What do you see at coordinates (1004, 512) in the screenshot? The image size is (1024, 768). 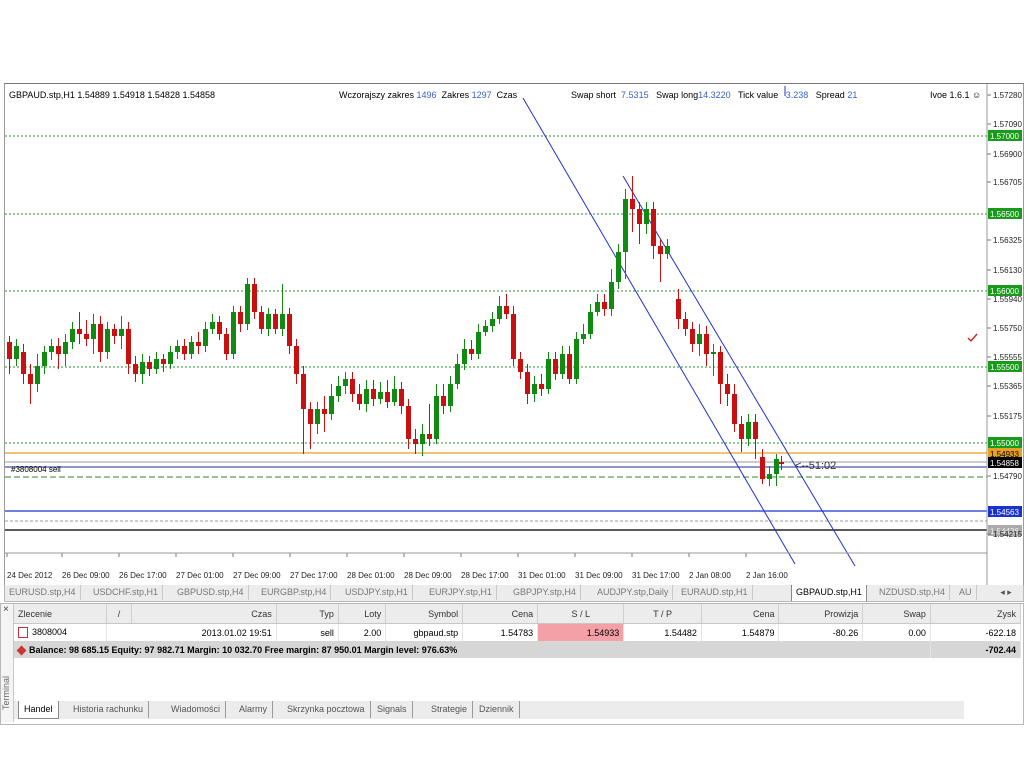 I see `support-price-label: 1.54563` at bounding box center [1004, 512].